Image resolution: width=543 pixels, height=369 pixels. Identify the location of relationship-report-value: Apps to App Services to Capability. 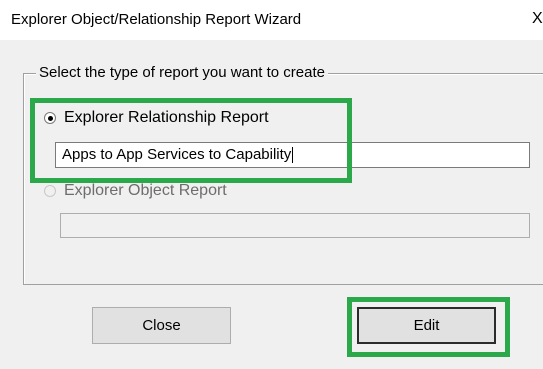
(177, 154).